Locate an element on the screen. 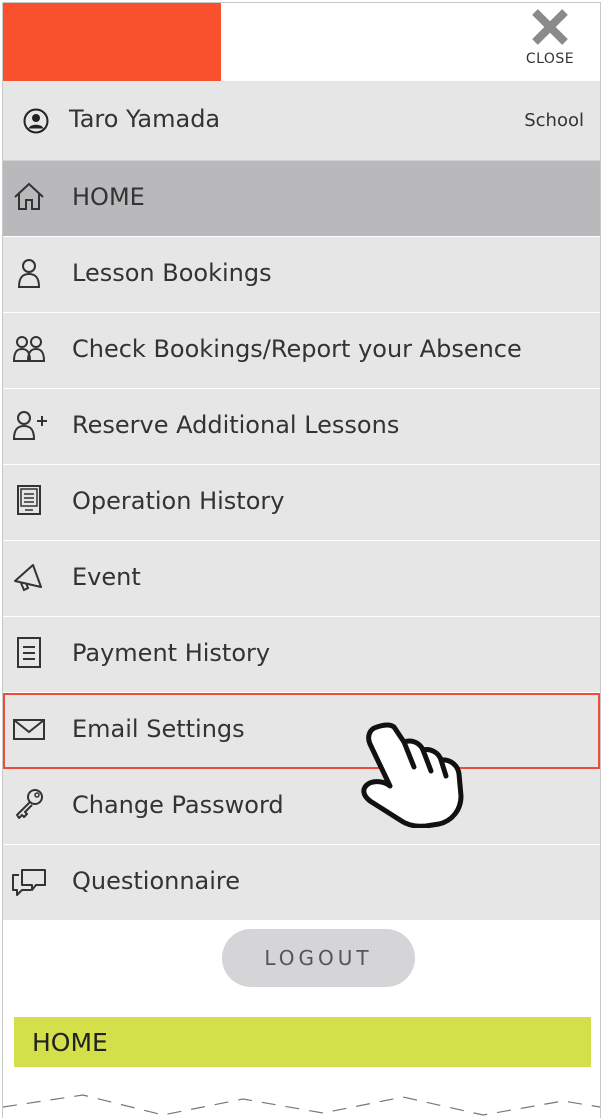  close-label: CLOSE is located at coordinates (550, 59).